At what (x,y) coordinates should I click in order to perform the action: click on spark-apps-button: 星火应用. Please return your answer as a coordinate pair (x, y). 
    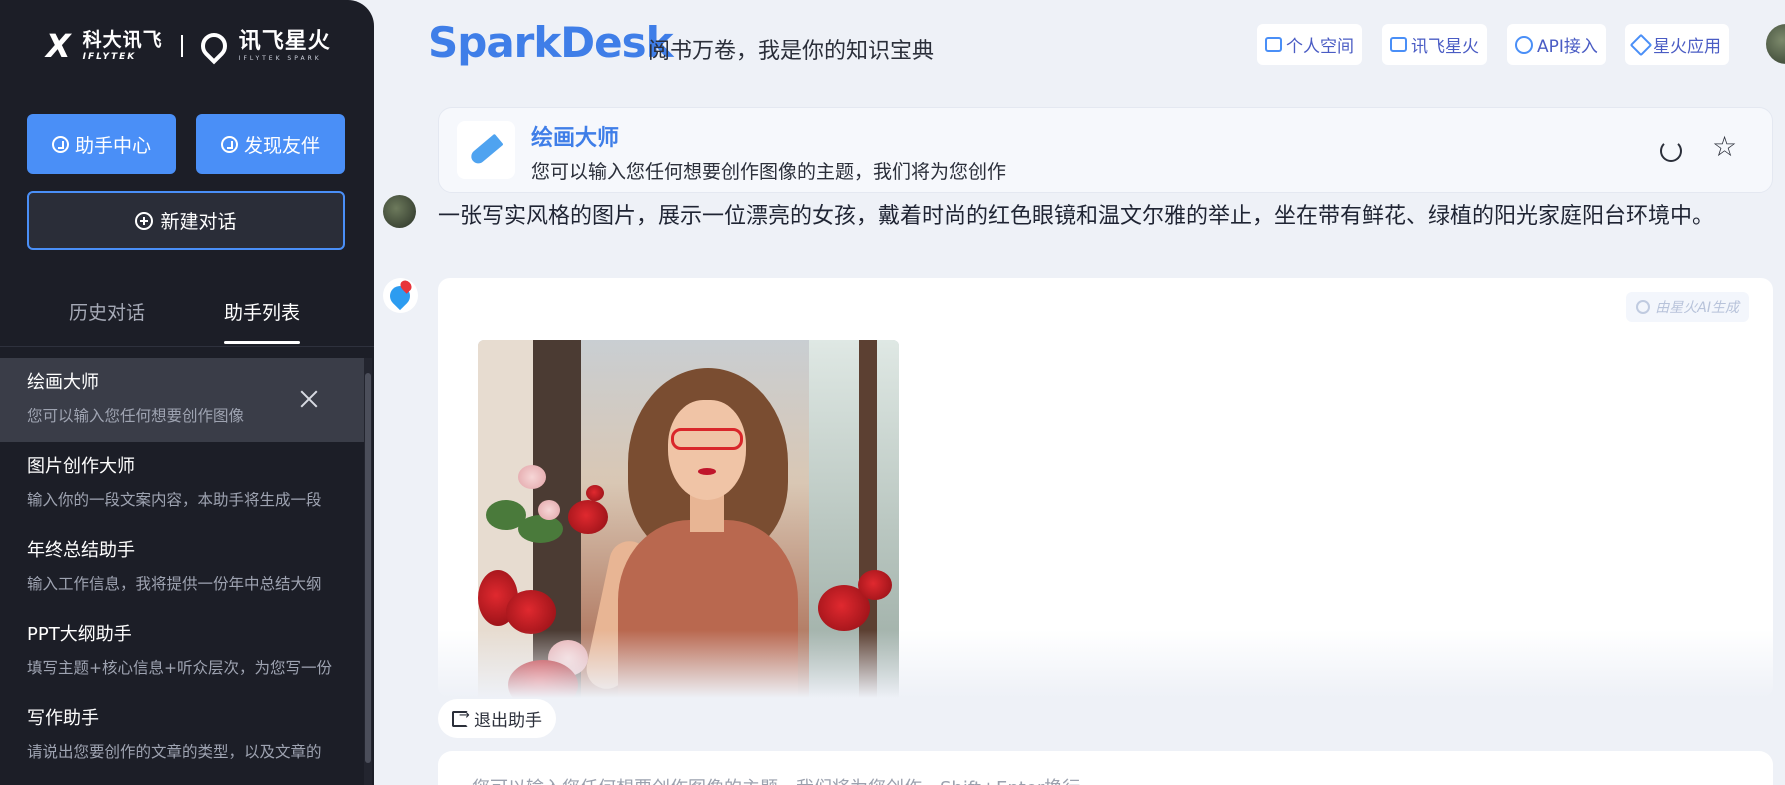
    Looking at the image, I should click on (1677, 44).